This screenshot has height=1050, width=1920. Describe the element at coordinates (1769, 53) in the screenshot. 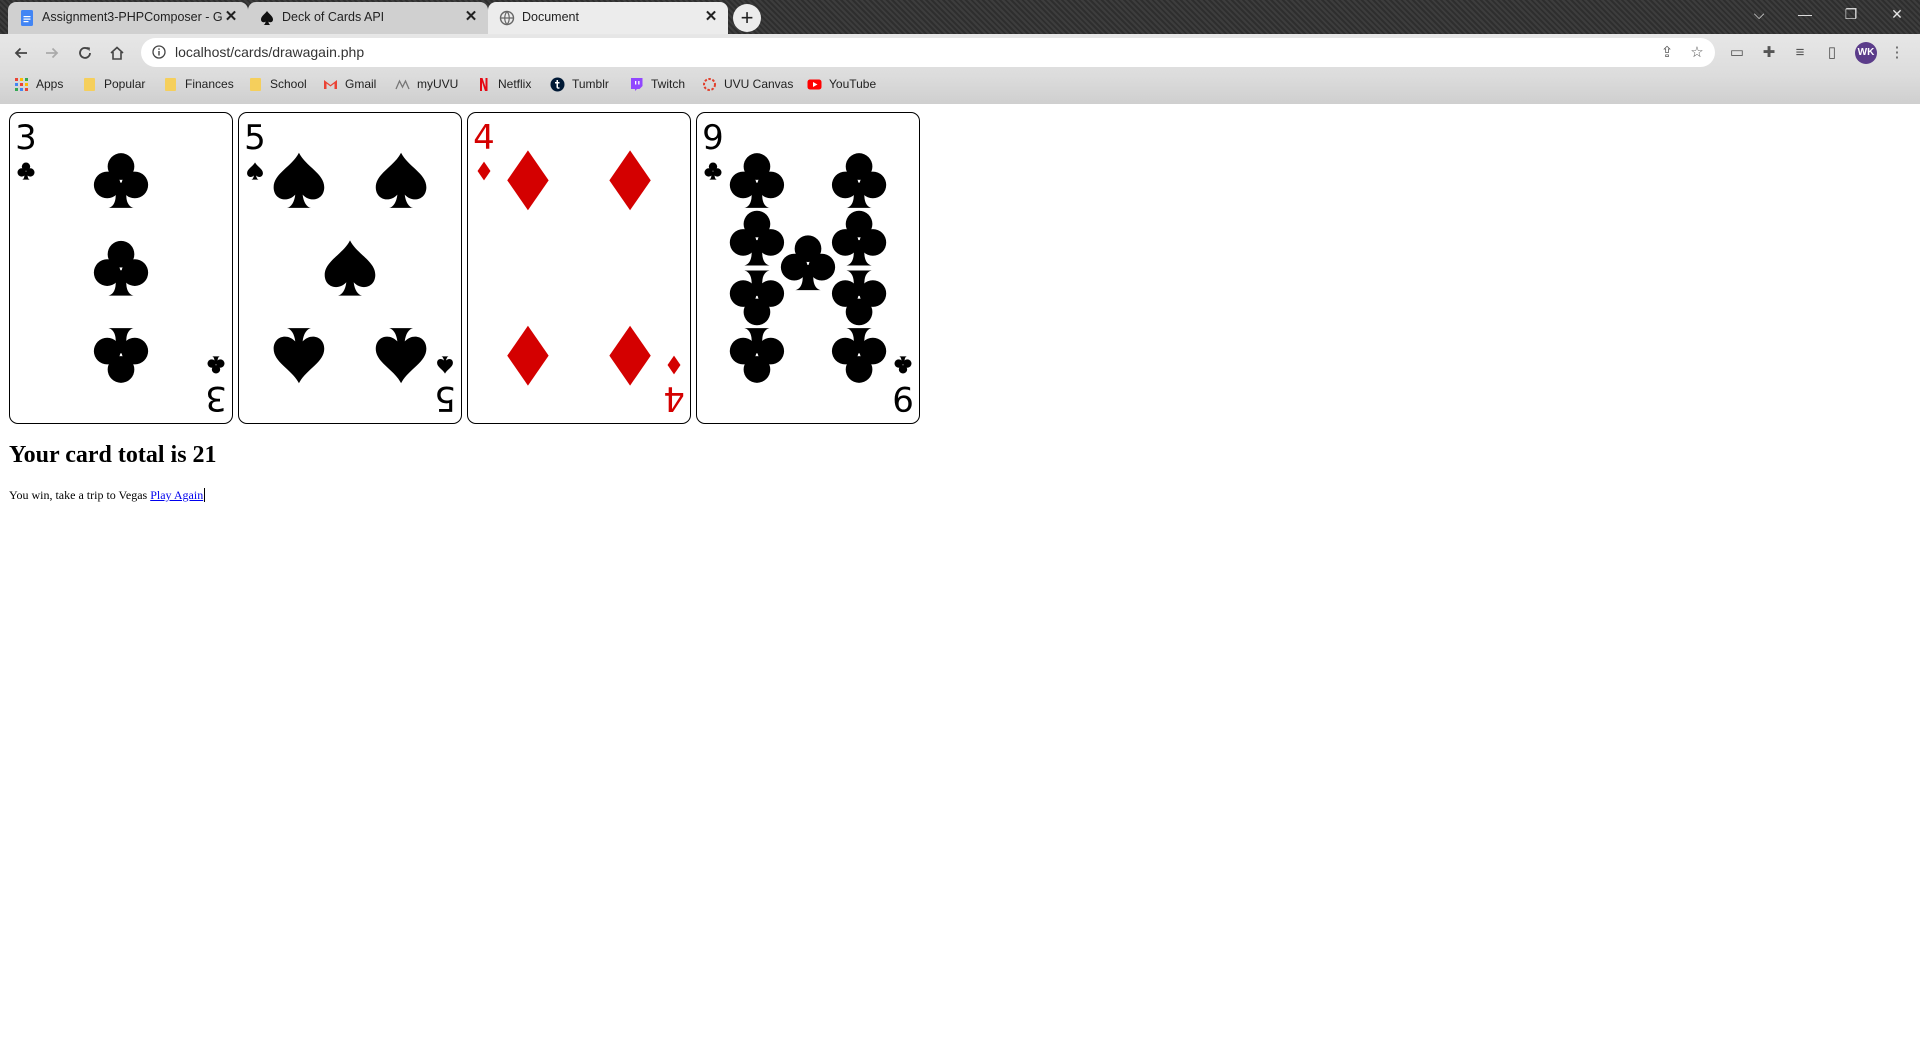

I see `extensions-icon: ✚` at that location.